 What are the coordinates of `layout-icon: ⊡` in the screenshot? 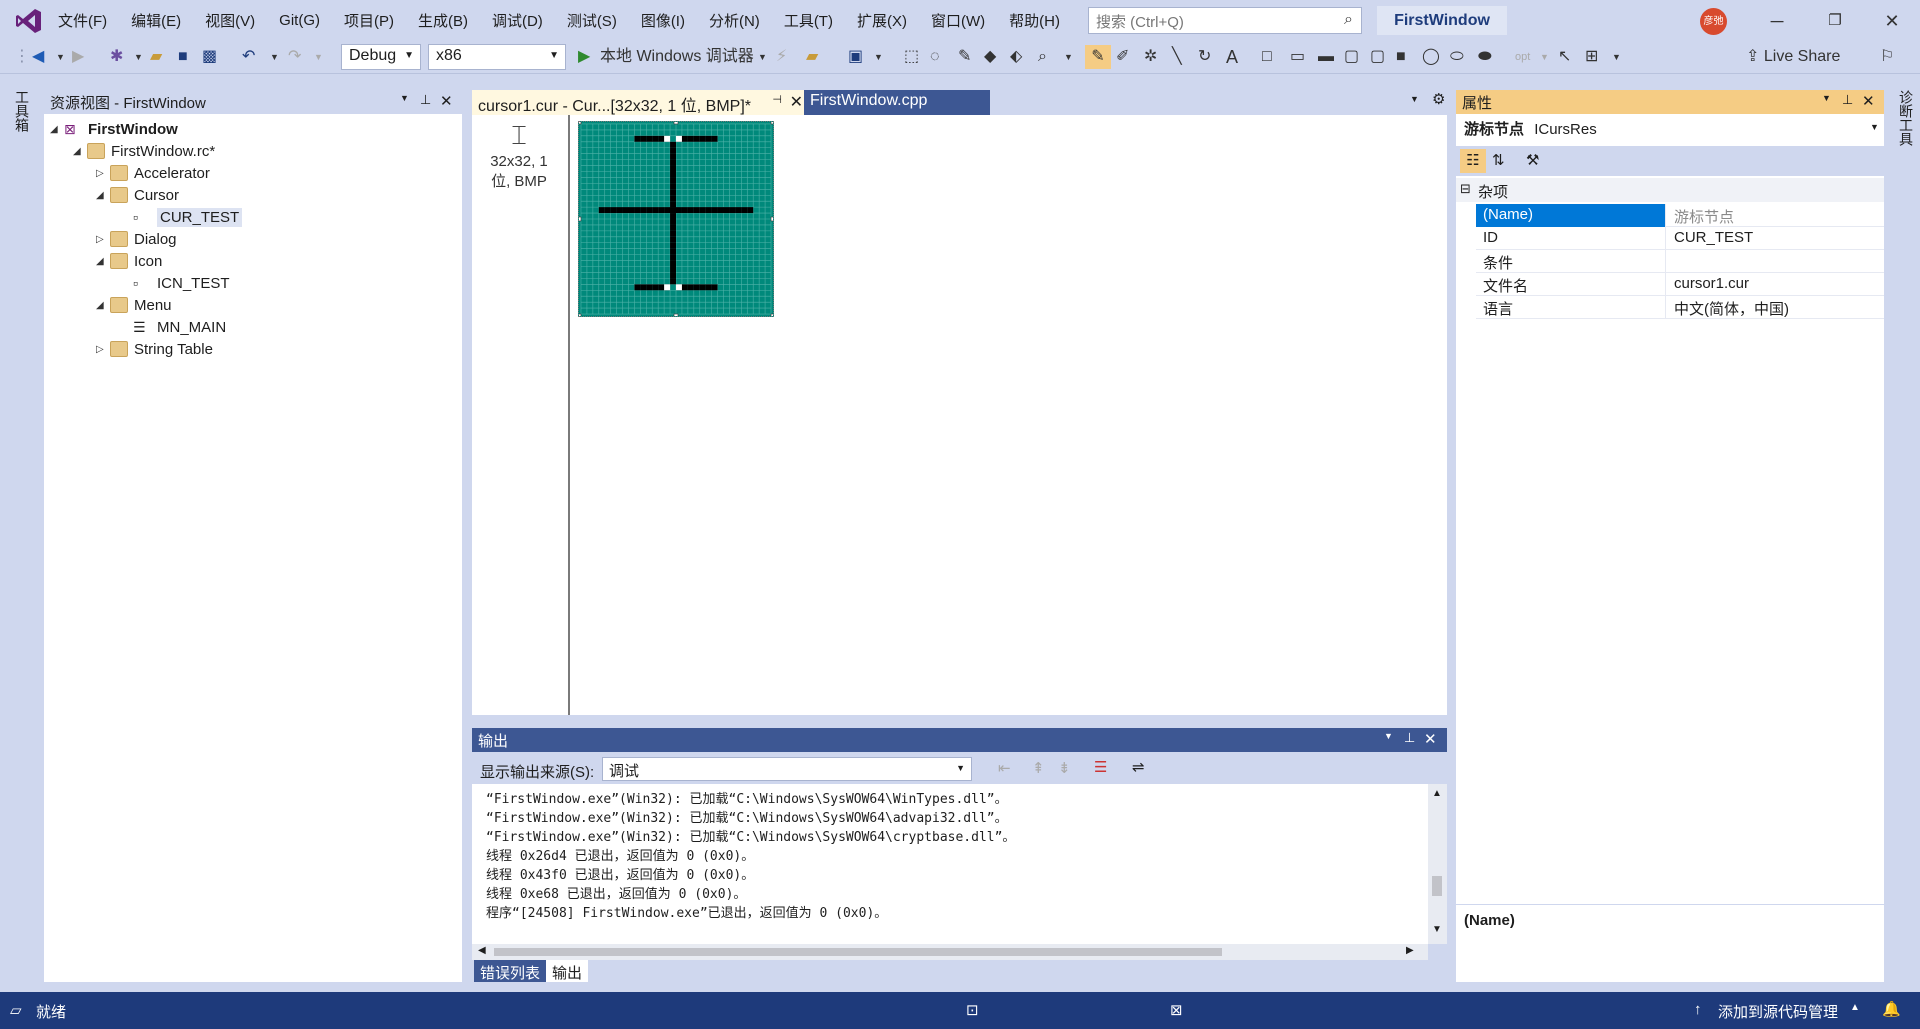 It's located at (972, 1010).